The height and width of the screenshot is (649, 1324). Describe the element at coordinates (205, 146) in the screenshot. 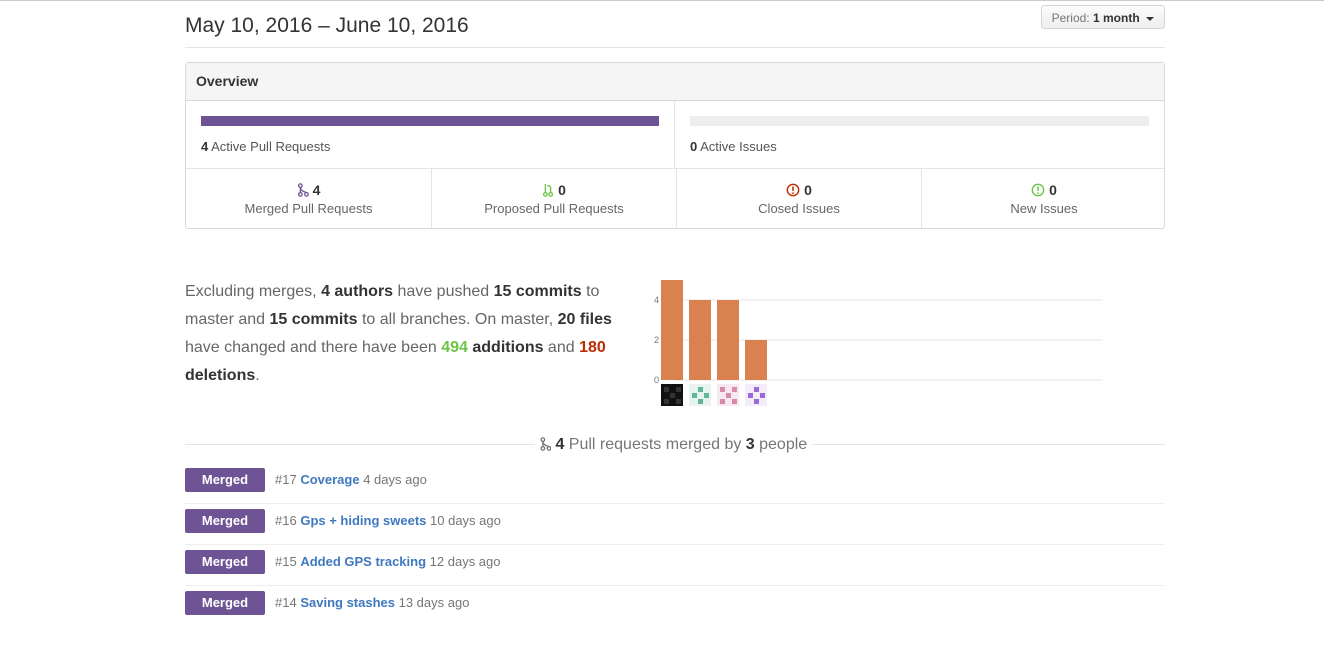

I see `active-pull-requests-count: 4` at that location.